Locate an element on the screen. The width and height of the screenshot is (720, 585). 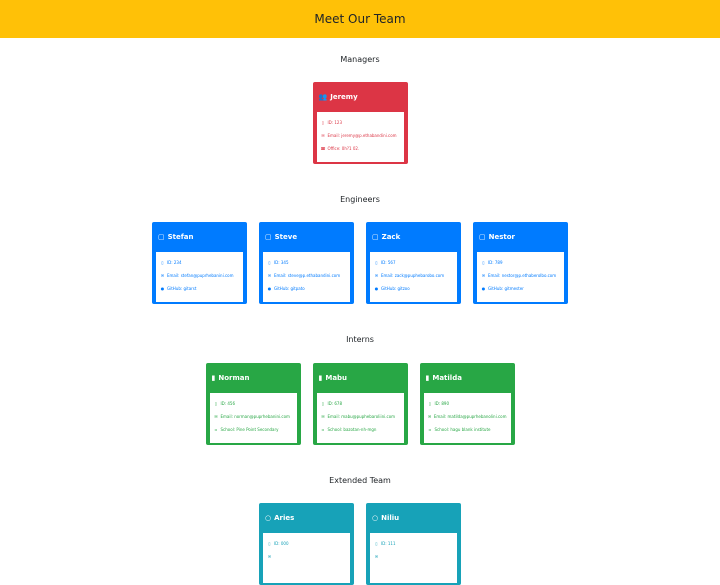
section-title-extended: Extended Team is located at coordinates (360, 480).